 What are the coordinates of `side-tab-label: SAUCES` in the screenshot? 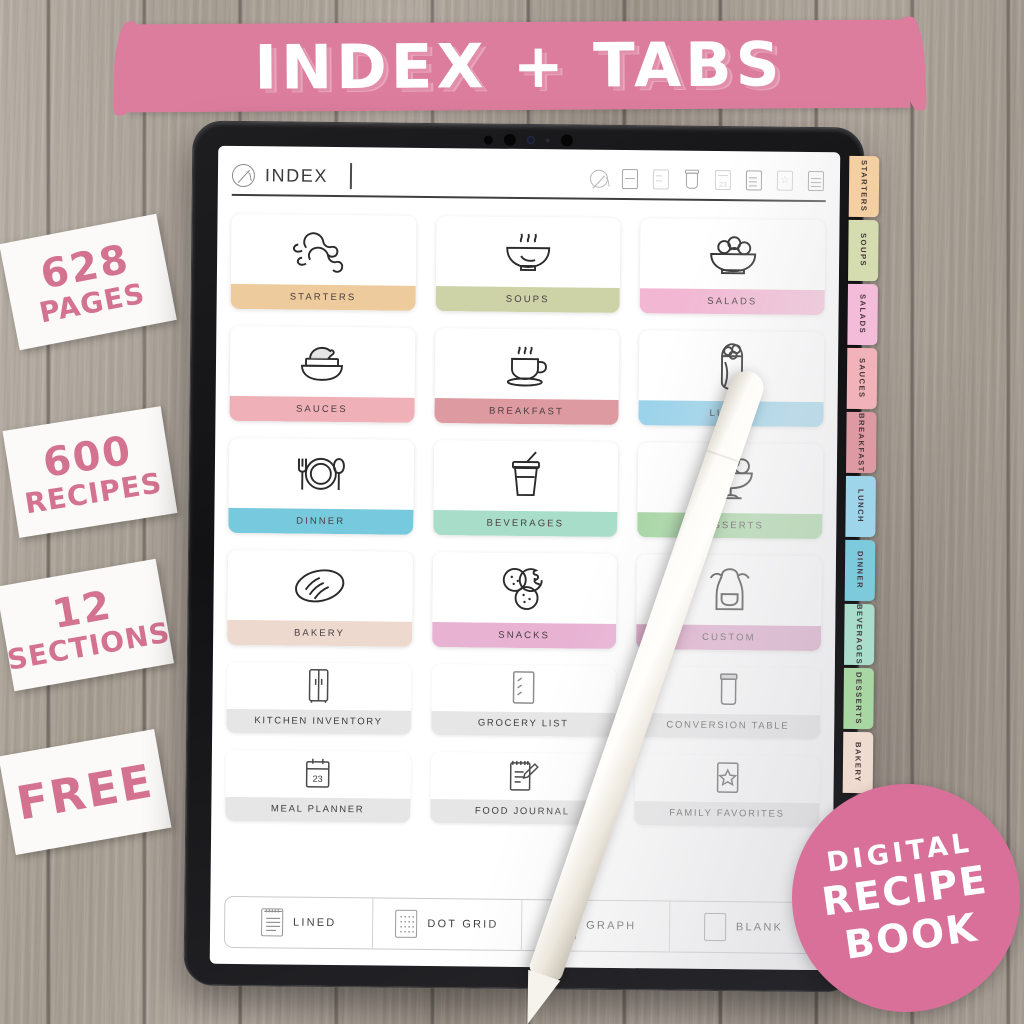 It's located at (862, 378).